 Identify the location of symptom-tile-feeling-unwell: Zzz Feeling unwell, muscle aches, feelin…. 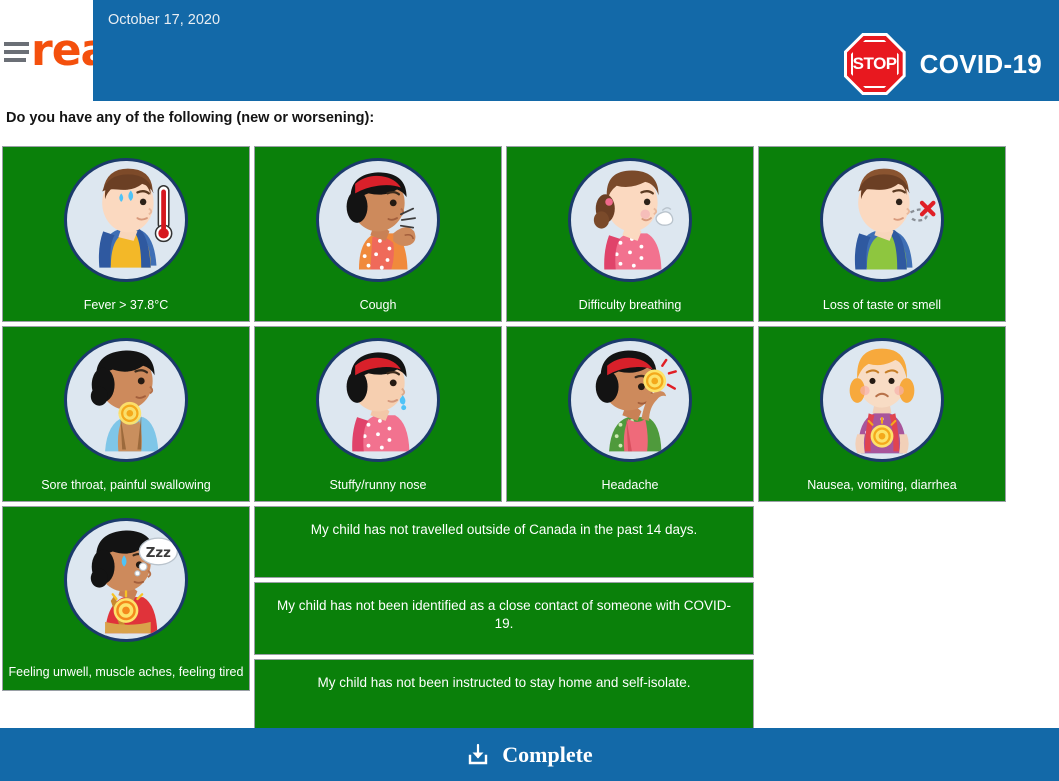
(126, 598).